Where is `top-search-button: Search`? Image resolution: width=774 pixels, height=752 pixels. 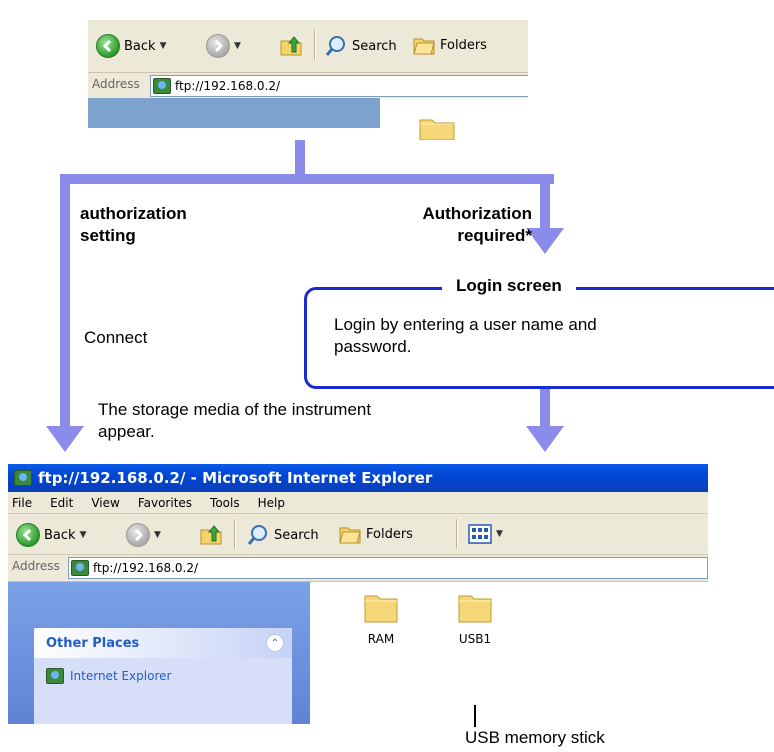 top-search-button: Search is located at coordinates (360, 46).